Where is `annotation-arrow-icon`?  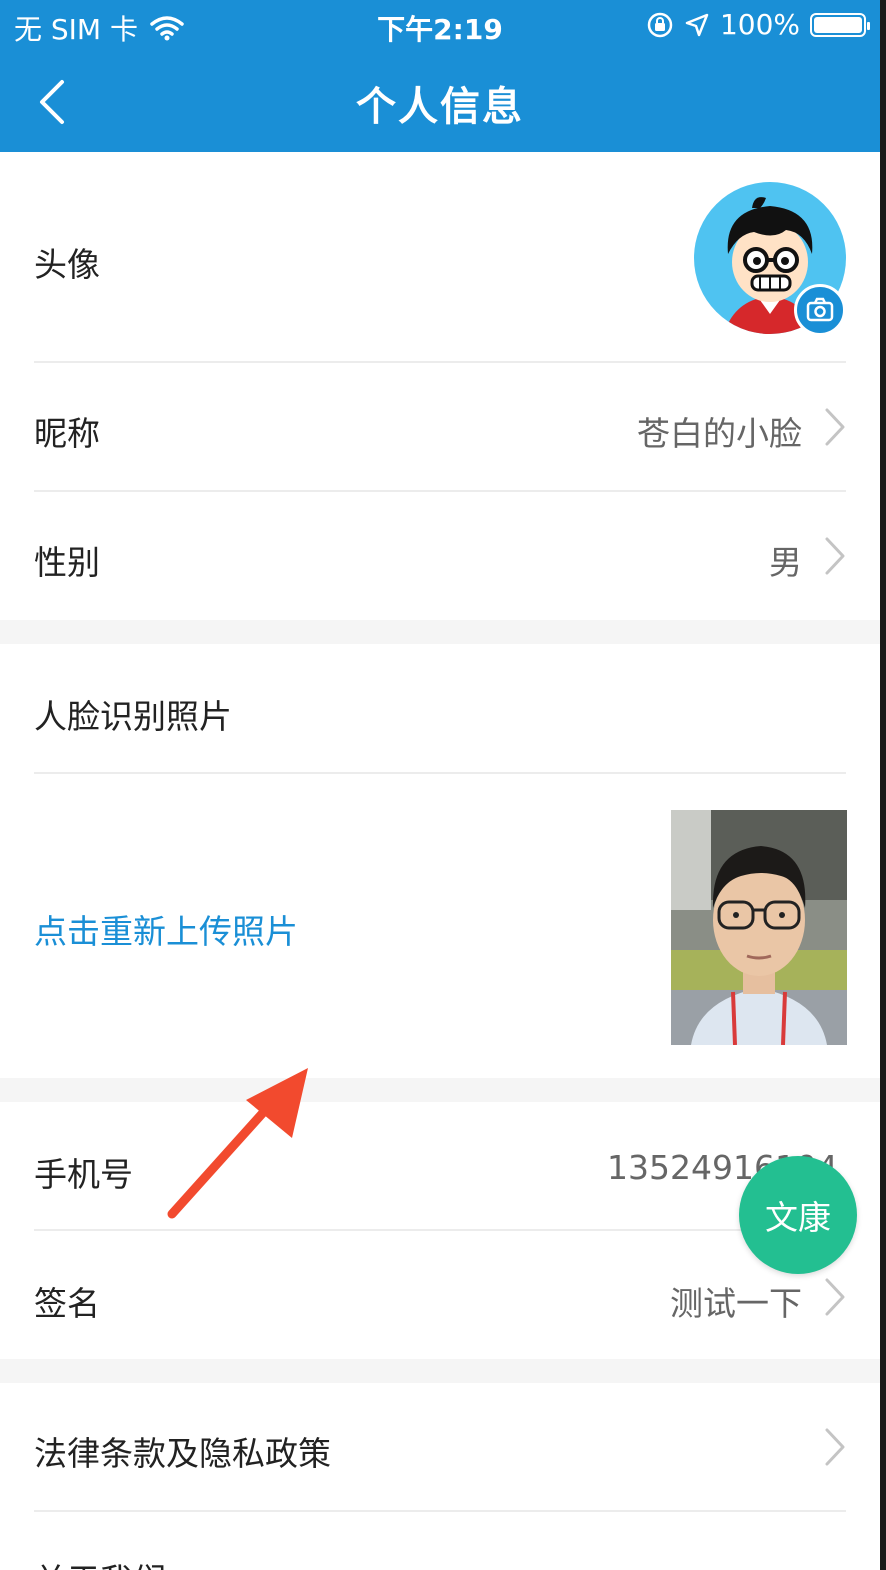 annotation-arrow-icon is located at coordinates (237, 1143).